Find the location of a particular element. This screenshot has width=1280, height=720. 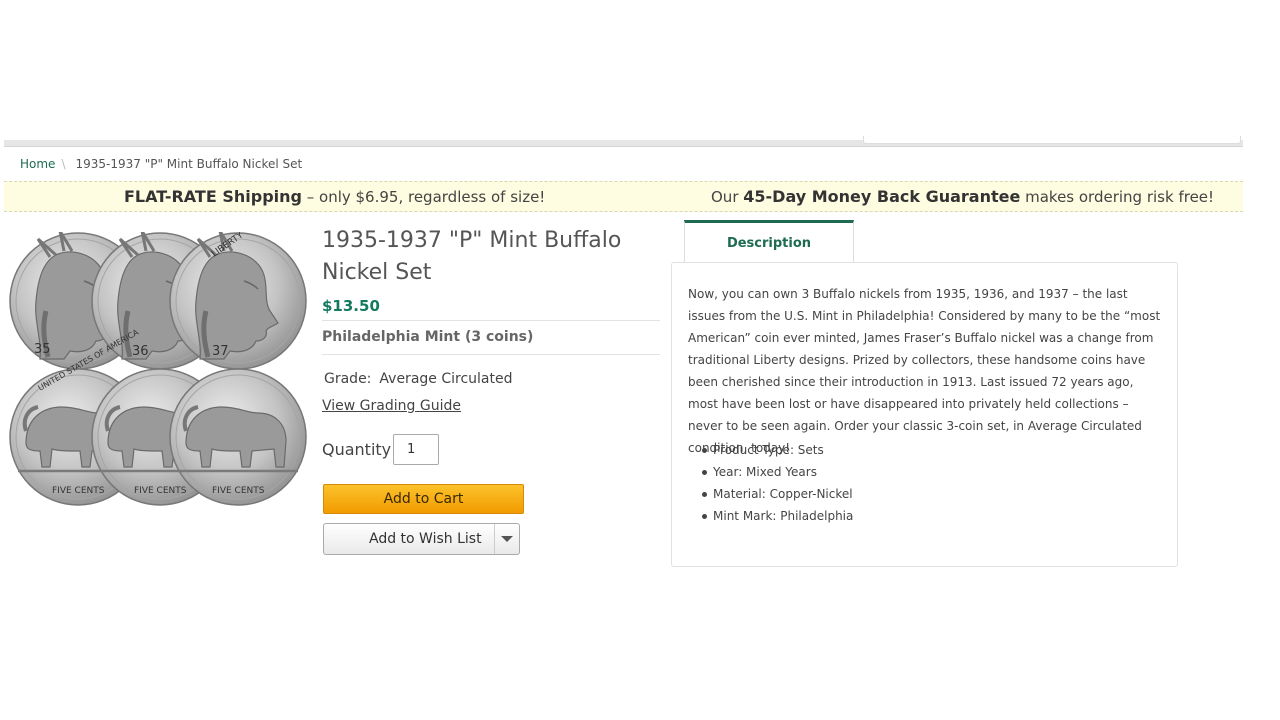

button-divider is located at coordinates (494, 539).